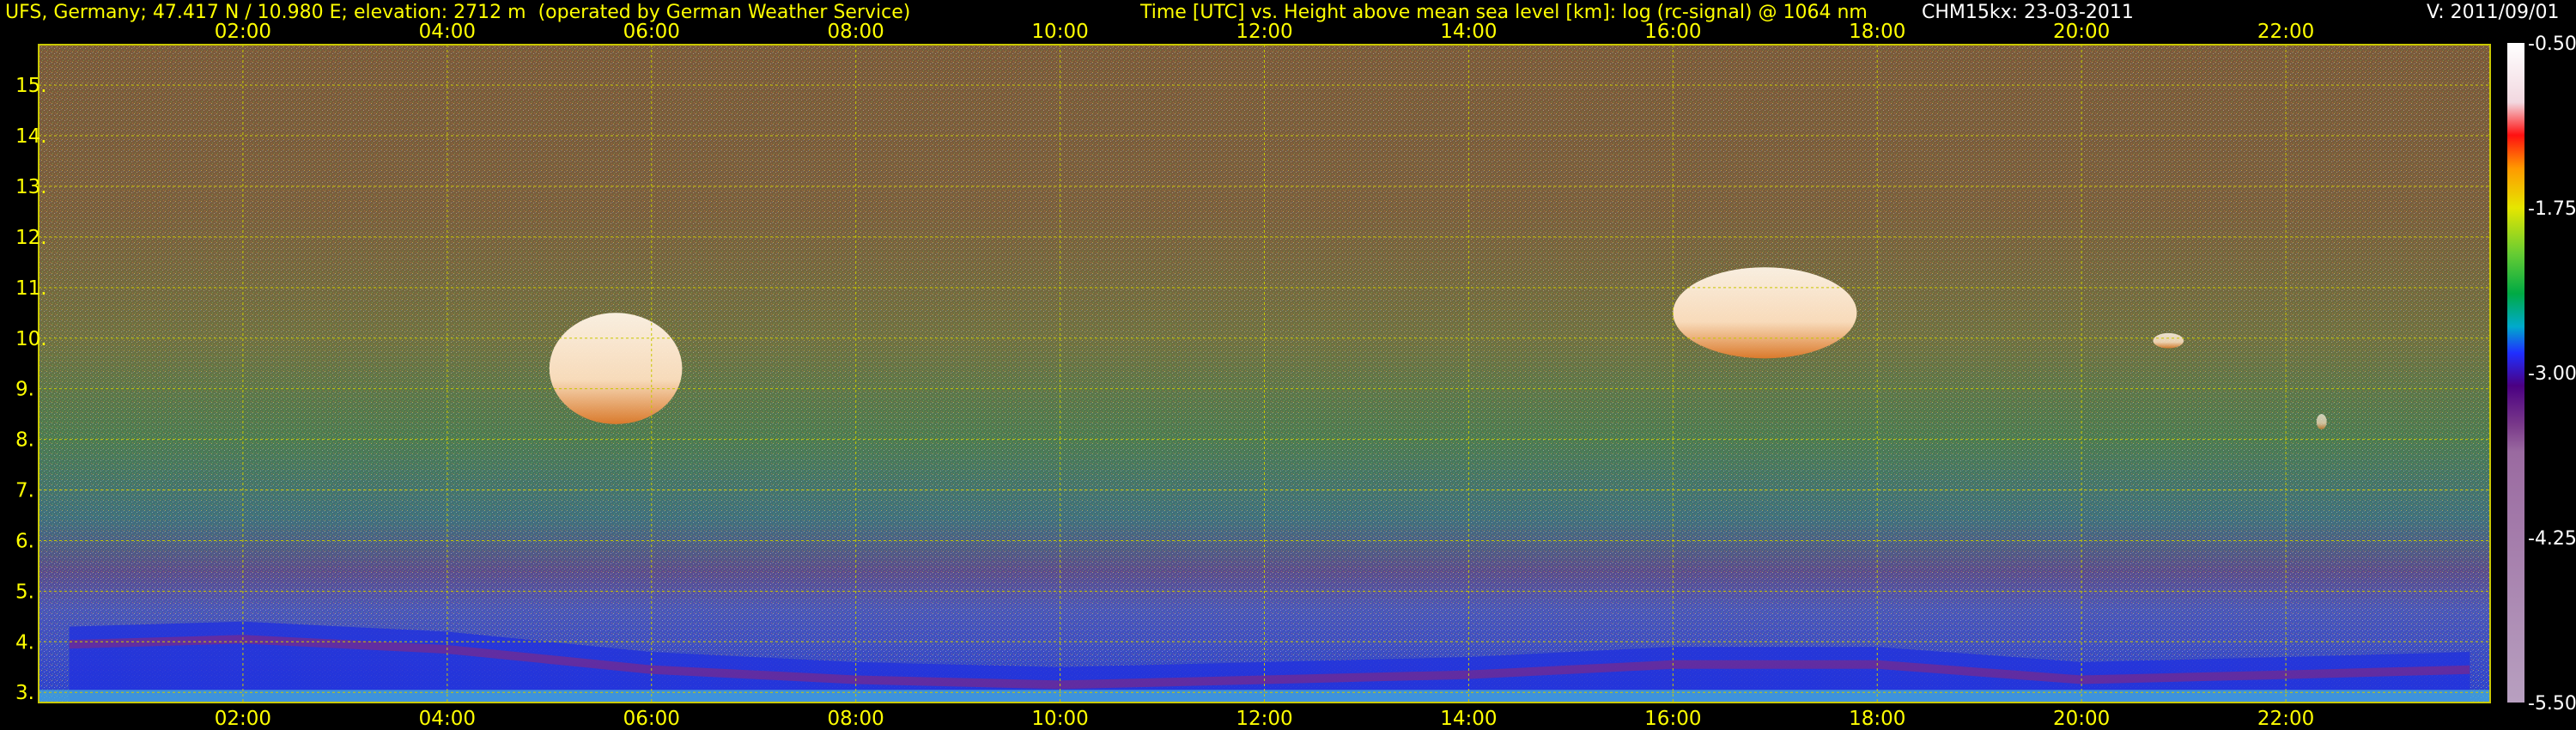  Describe the element at coordinates (2285, 32) in the screenshot. I see `x-tick-label-top: 22:00` at that location.